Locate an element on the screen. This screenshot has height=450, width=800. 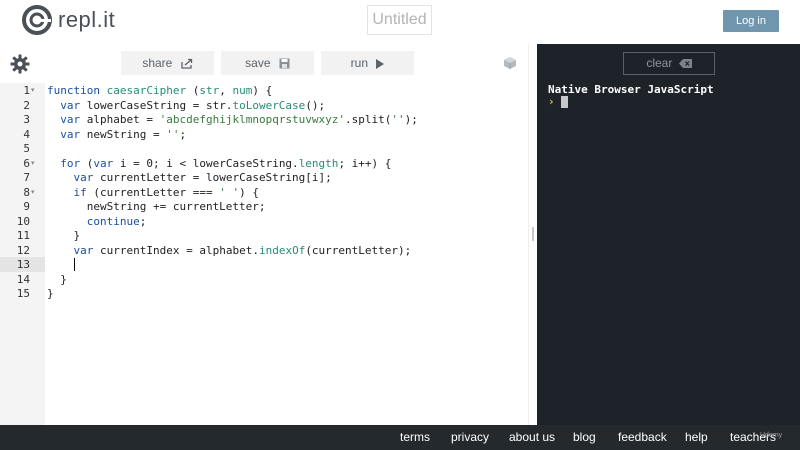
pane-splitter is located at coordinates (532, 234).